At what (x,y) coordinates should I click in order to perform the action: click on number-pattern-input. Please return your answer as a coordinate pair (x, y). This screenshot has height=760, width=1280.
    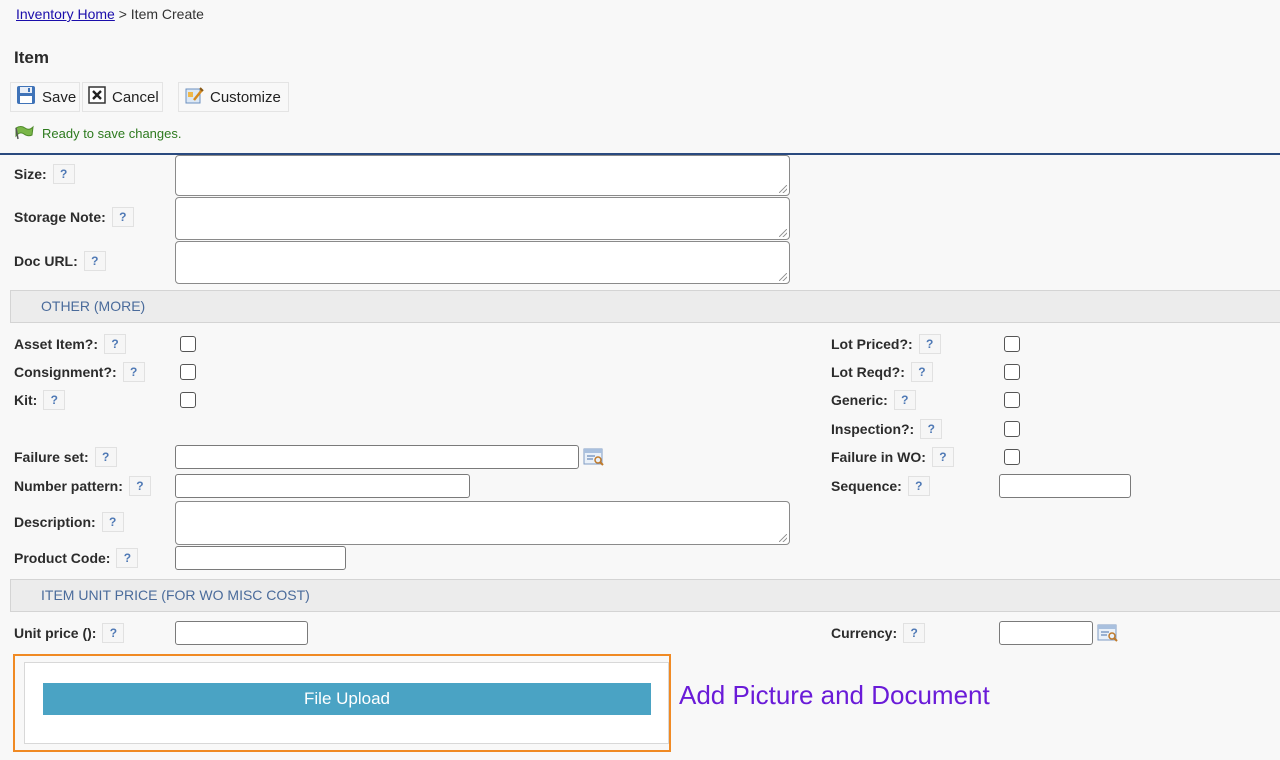
    Looking at the image, I should click on (322, 486).